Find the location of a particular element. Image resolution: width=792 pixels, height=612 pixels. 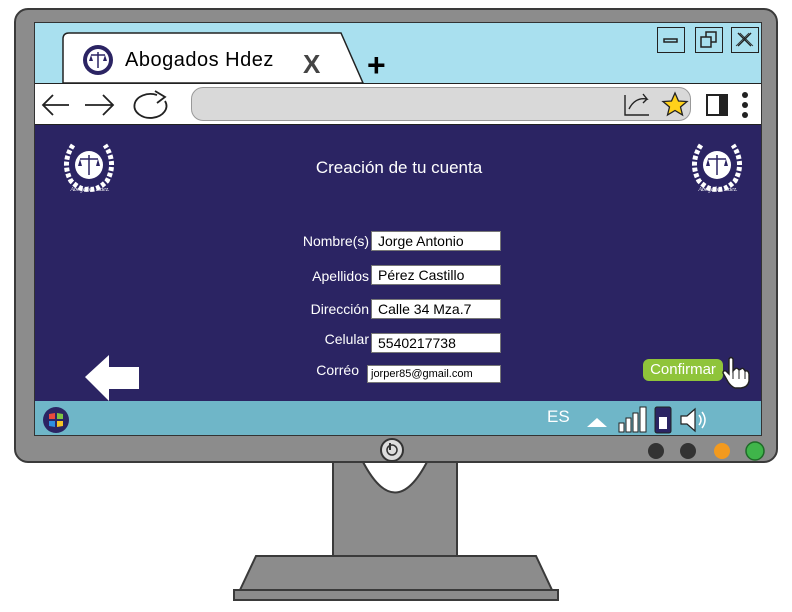

back-arrow-icon is located at coordinates (55, 105).